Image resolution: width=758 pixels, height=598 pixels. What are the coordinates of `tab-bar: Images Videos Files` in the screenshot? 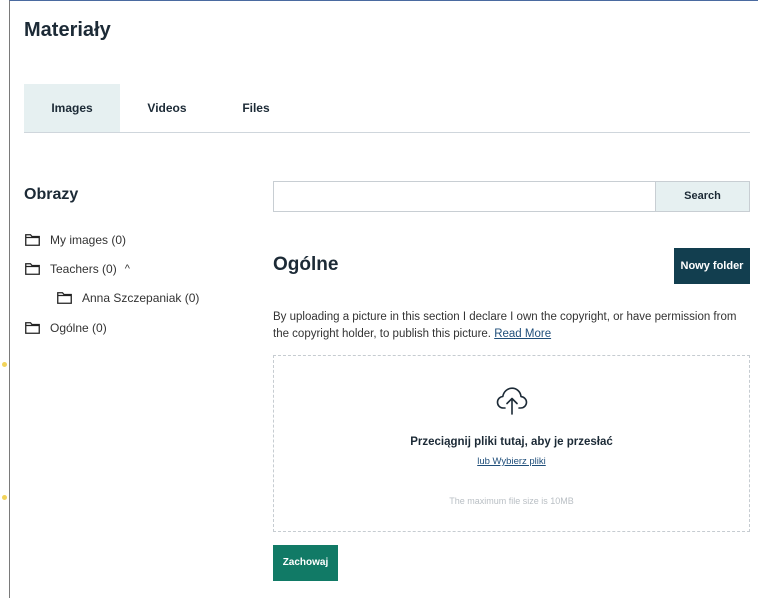 It's located at (387, 108).